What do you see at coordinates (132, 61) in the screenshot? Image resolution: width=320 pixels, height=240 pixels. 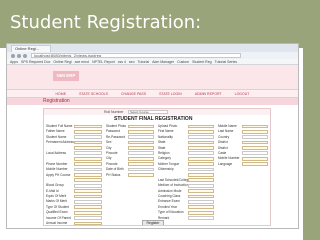 I see `bookmark-item: seo` at bounding box center [132, 61].